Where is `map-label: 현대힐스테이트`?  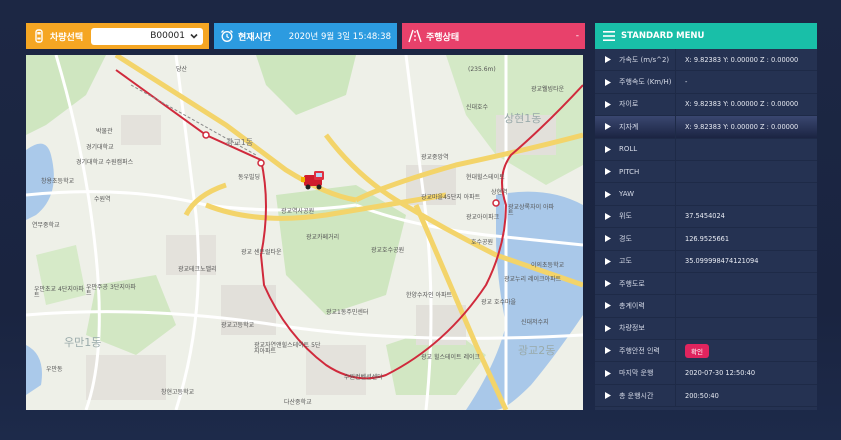
map-label: 현대힐스테이트 is located at coordinates (485, 177).